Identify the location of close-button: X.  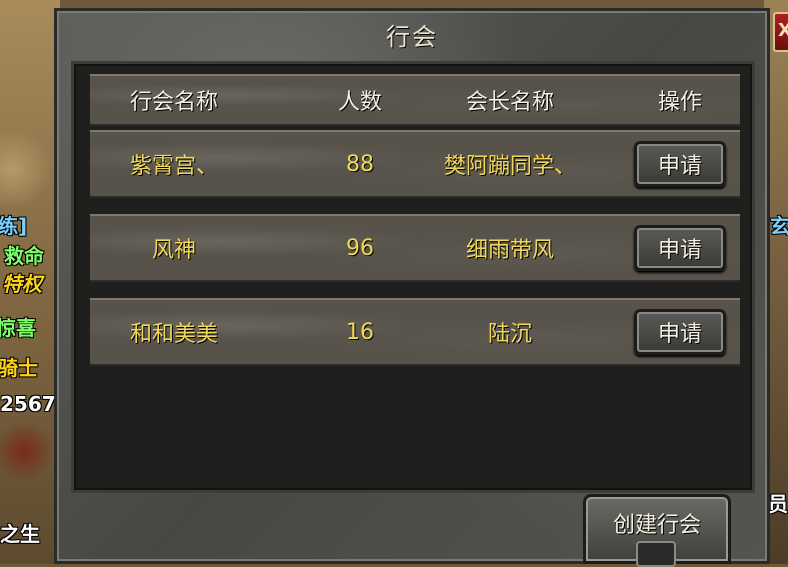
(780, 32).